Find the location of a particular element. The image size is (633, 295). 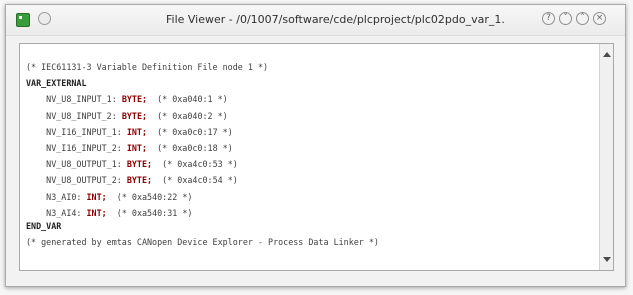

text-segment: NV_I16_INPUT_2: is located at coordinates (76, 148).